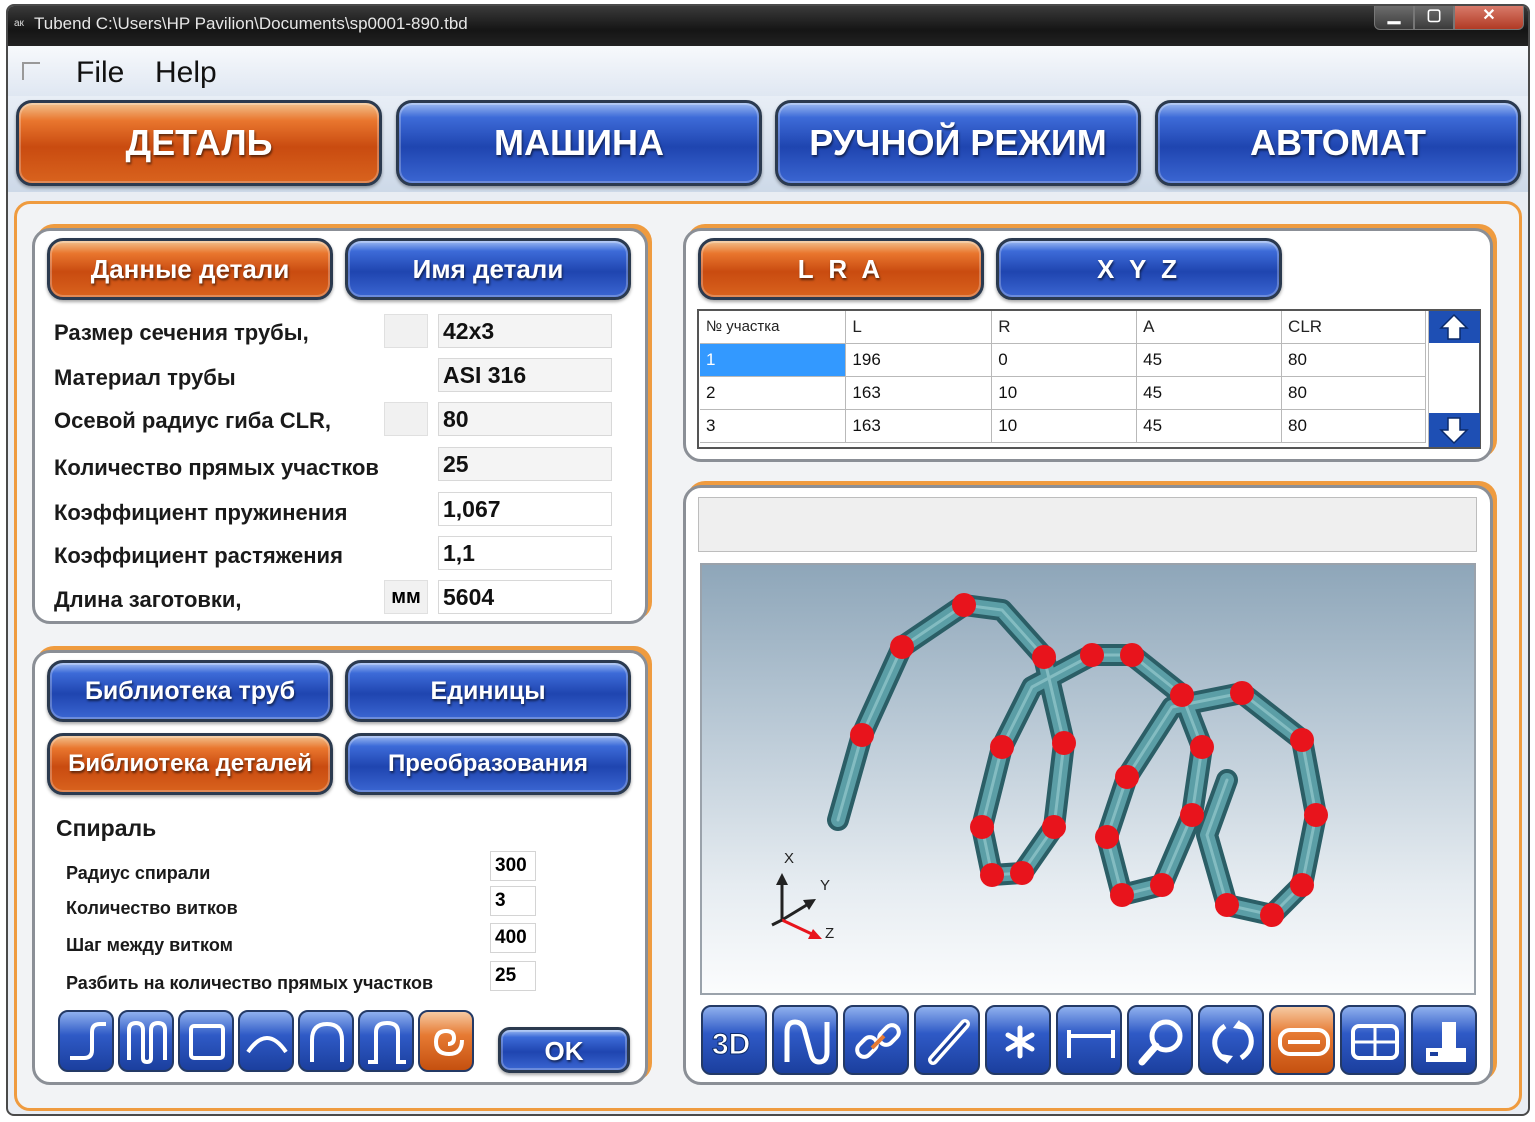  I want to click on table-cell: 3, so click(773, 426).